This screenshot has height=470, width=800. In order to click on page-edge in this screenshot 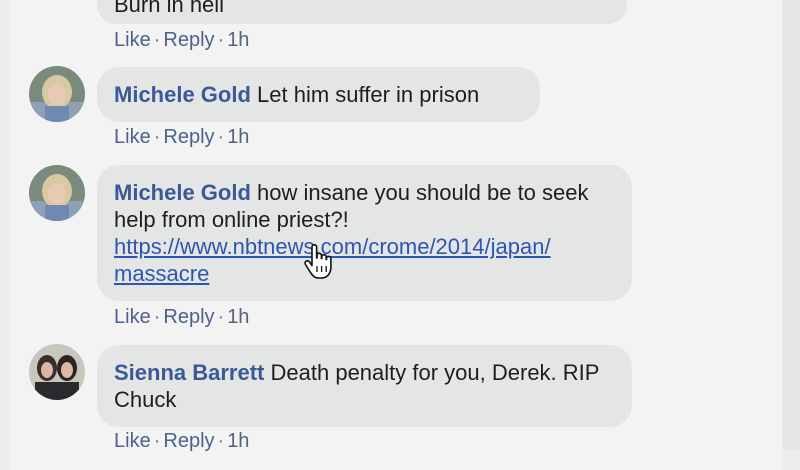, I will do `click(791, 225)`.